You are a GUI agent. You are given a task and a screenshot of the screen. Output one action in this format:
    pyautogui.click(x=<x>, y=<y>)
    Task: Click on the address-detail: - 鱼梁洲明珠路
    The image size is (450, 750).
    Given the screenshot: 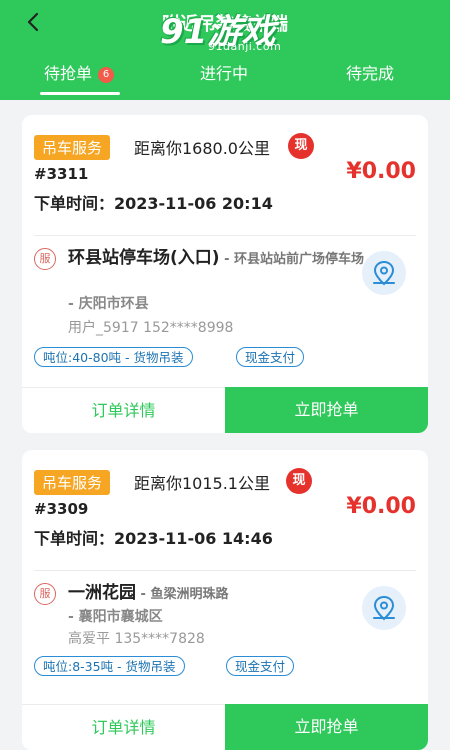 What is the action you would take?
    pyautogui.click(x=182, y=594)
    